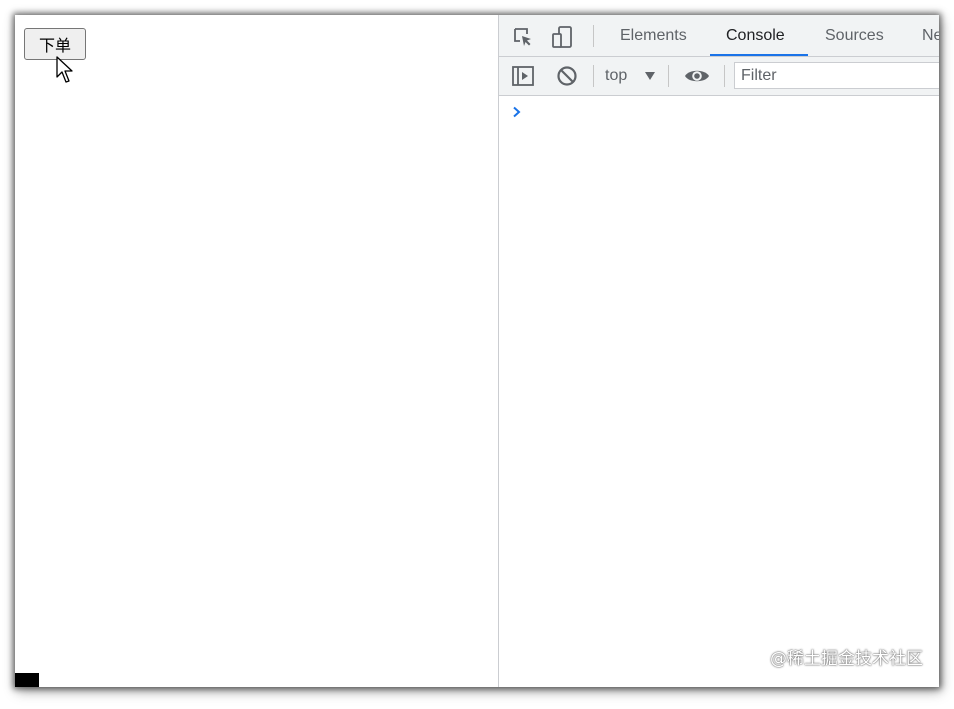  Describe the element at coordinates (653, 35) in the screenshot. I see `tab-elements: Elements` at that location.